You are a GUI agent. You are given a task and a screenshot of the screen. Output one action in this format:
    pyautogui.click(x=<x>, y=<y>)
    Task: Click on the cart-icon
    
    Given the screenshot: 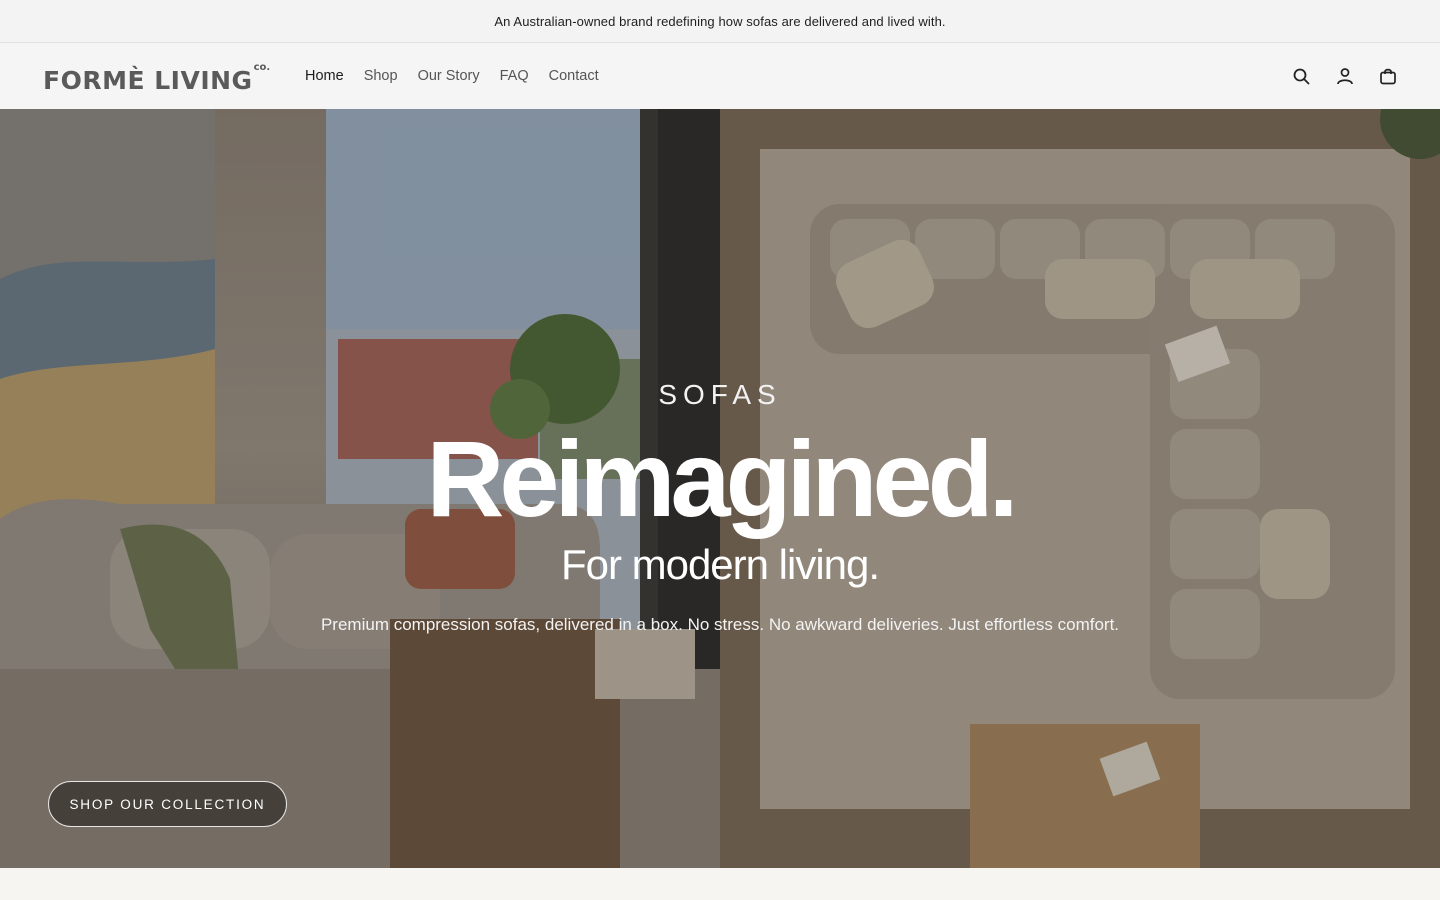 What is the action you would take?
    pyautogui.click(x=1387, y=76)
    